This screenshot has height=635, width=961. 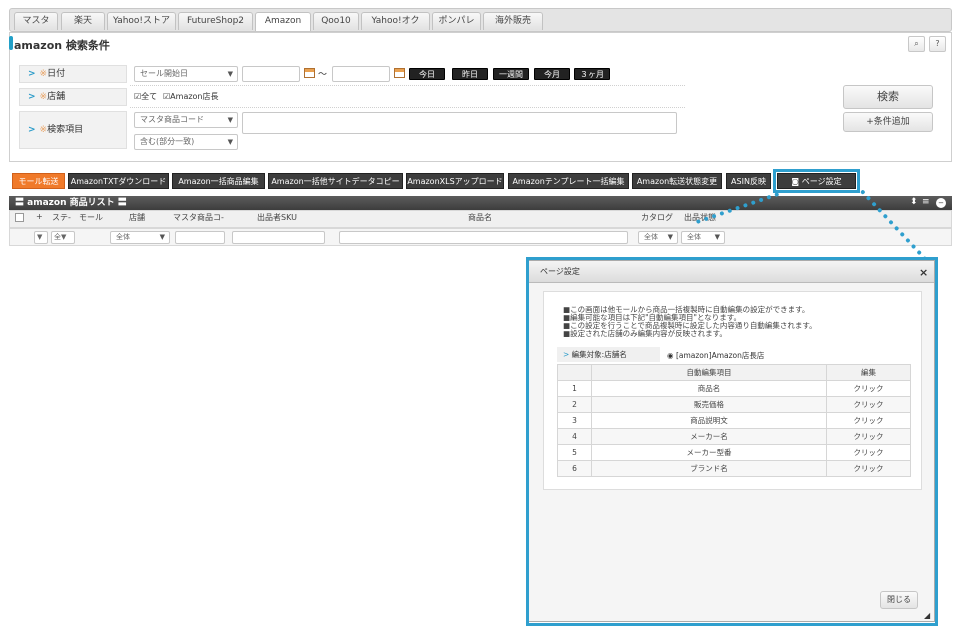 What do you see at coordinates (926, 202) in the screenshot?
I see `menu-icon: ≡` at bounding box center [926, 202].